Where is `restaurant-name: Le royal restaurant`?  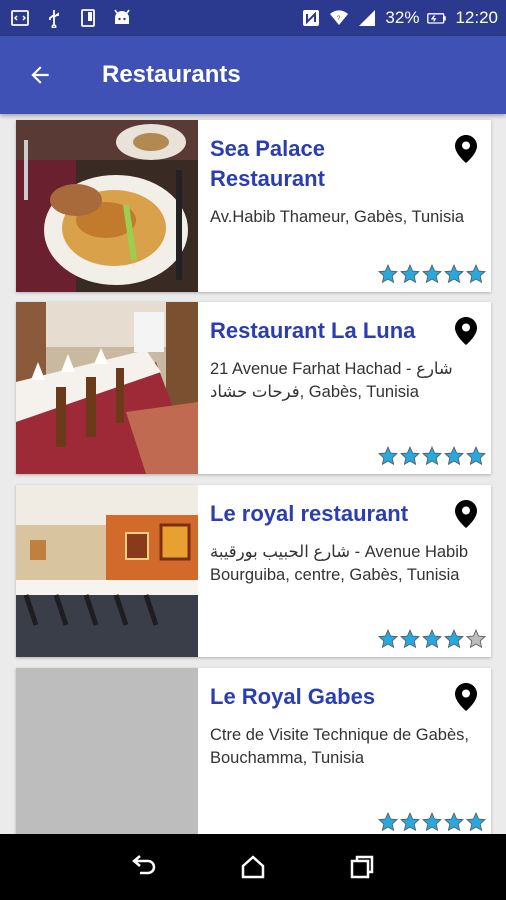 restaurant-name: Le royal restaurant is located at coordinates (330, 514).